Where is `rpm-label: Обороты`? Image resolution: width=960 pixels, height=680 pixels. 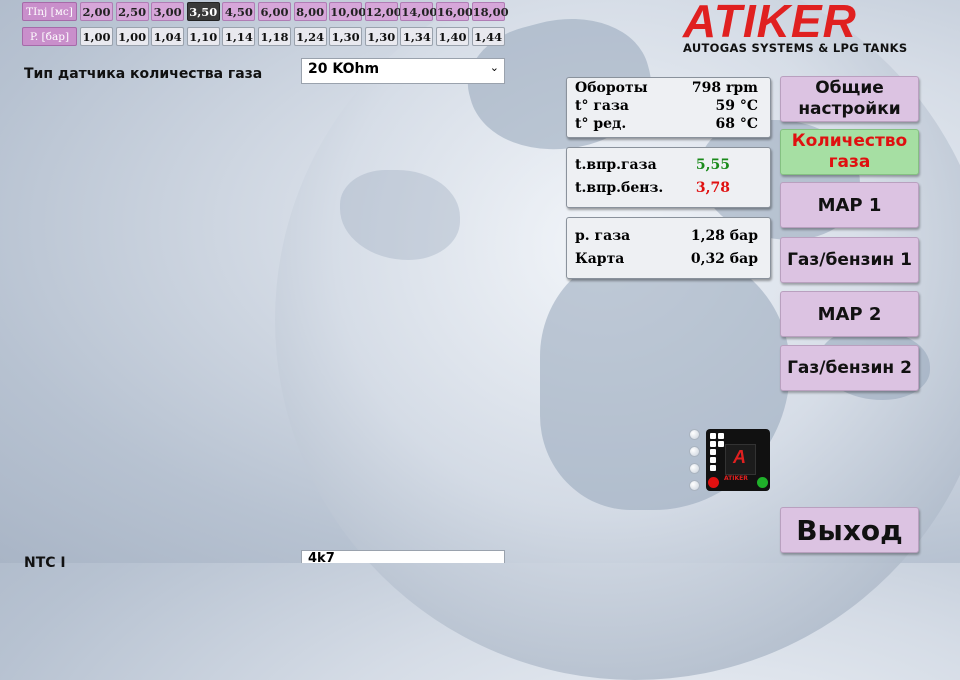
rpm-label: Обороты is located at coordinates (611, 88).